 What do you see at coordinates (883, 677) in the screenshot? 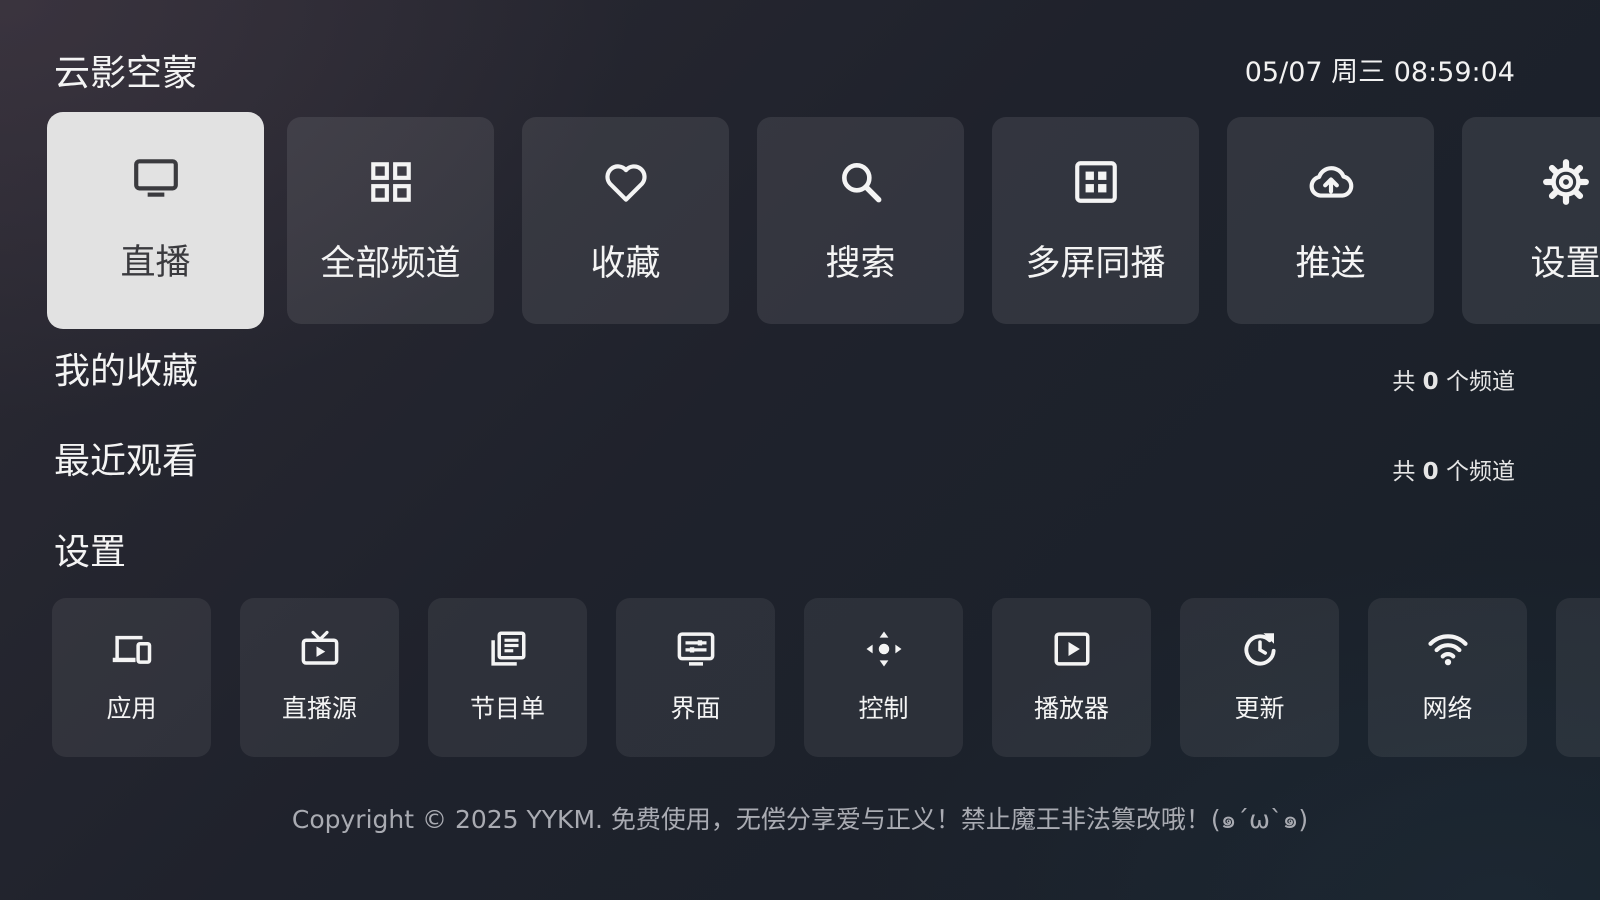
I see `settings-control-card: 控制` at bounding box center [883, 677].